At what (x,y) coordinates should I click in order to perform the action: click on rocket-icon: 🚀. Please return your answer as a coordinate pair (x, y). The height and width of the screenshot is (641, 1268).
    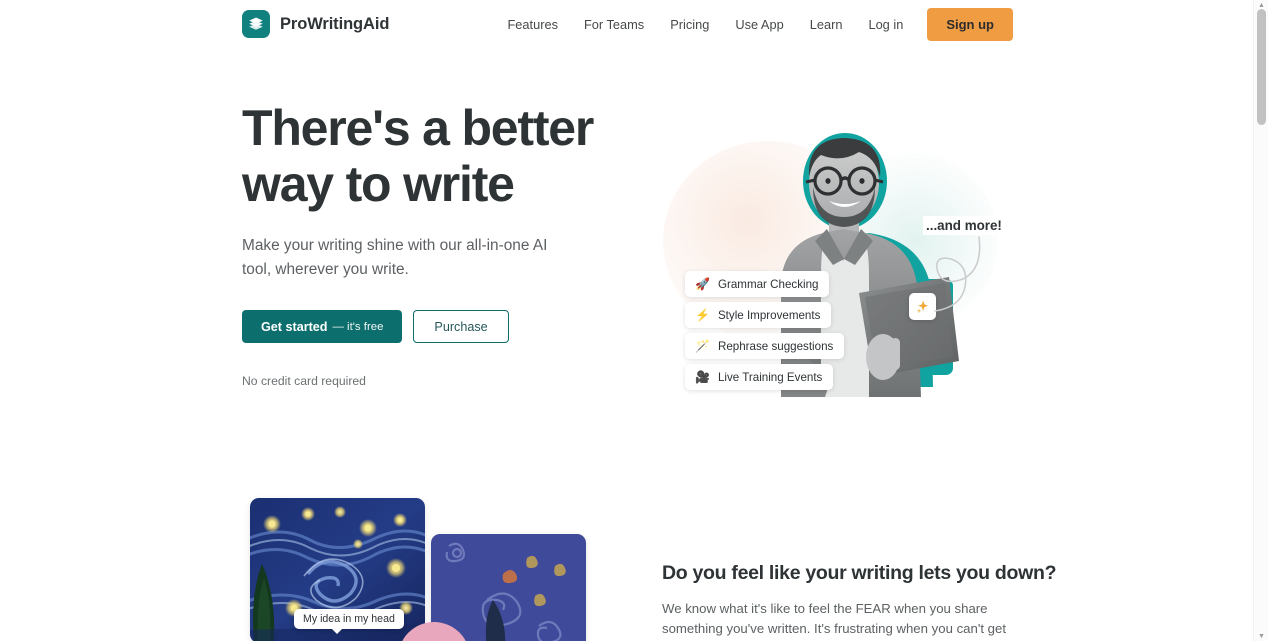
    Looking at the image, I should click on (702, 284).